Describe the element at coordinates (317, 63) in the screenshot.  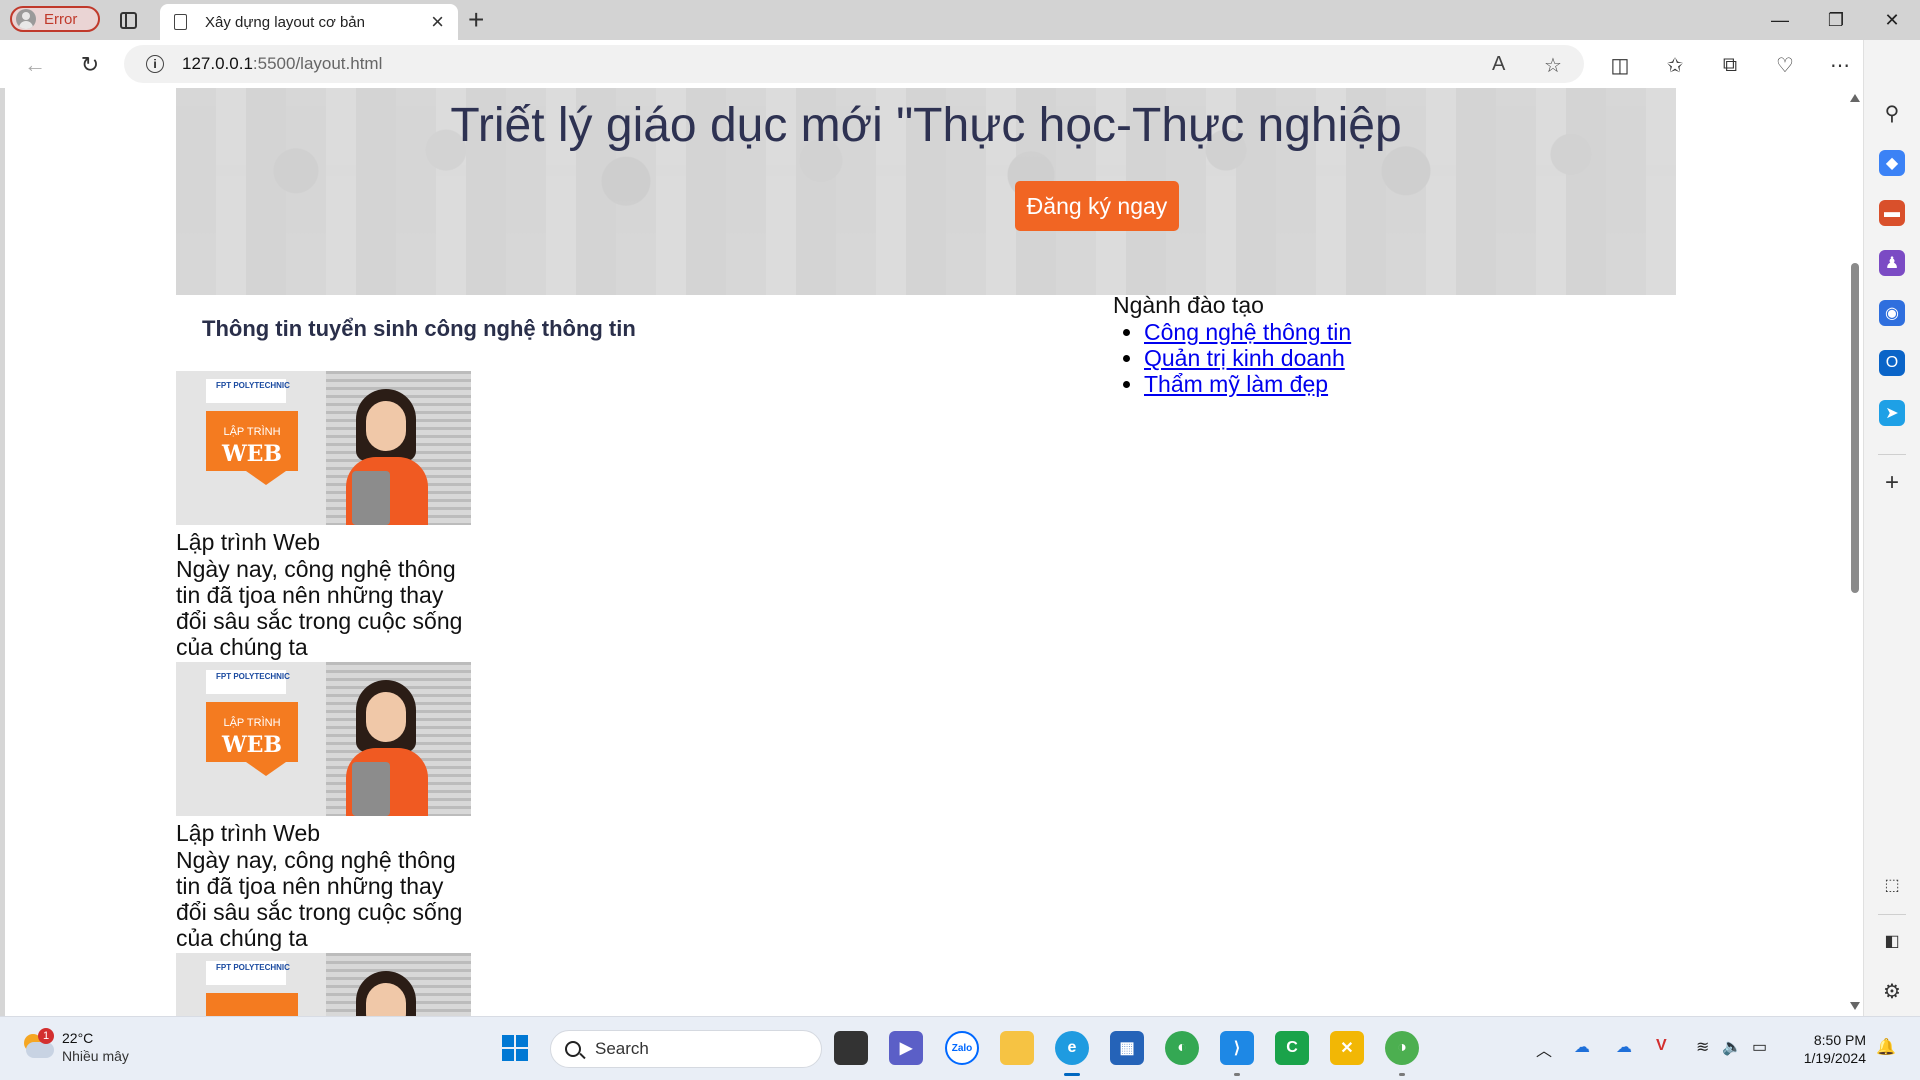
I see `url-path: :5500/layout.html` at that location.